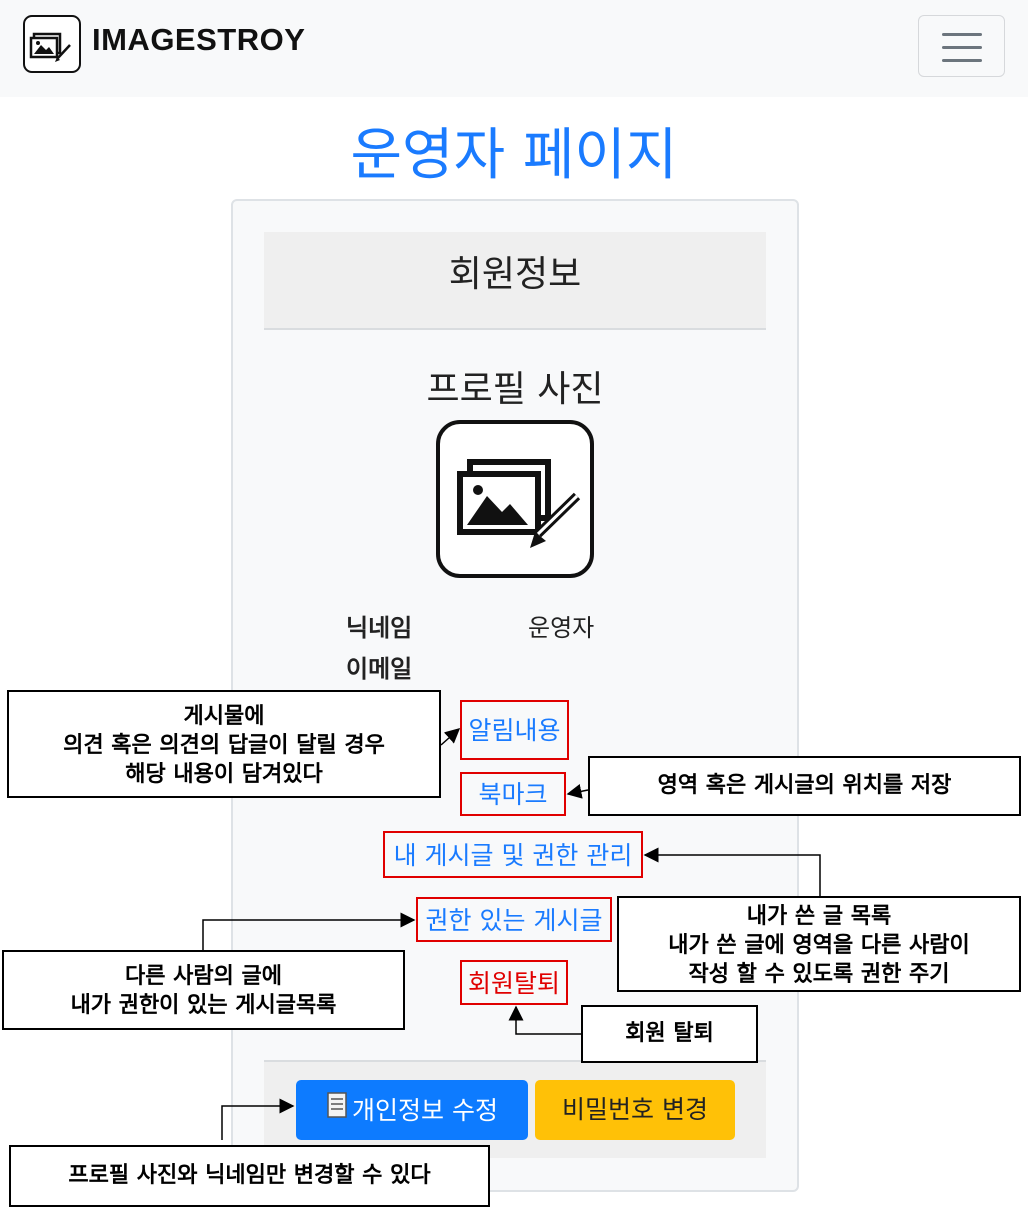 The width and height of the screenshot is (1028, 1208). I want to click on annotation-line: 내가 쓴 글에 영역을 다른 사람이, so click(819, 945).